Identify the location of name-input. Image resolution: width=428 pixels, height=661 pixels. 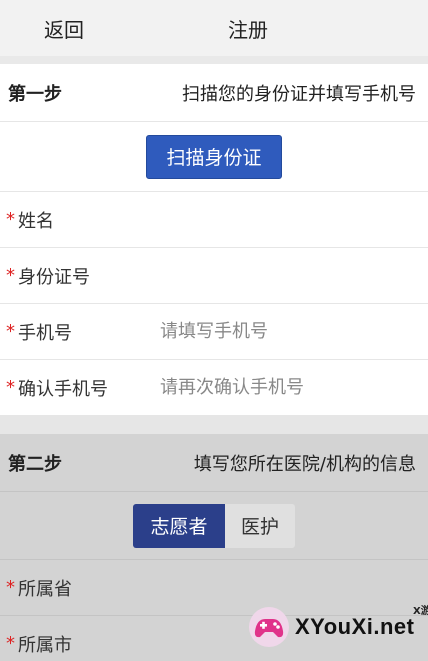
(289, 219).